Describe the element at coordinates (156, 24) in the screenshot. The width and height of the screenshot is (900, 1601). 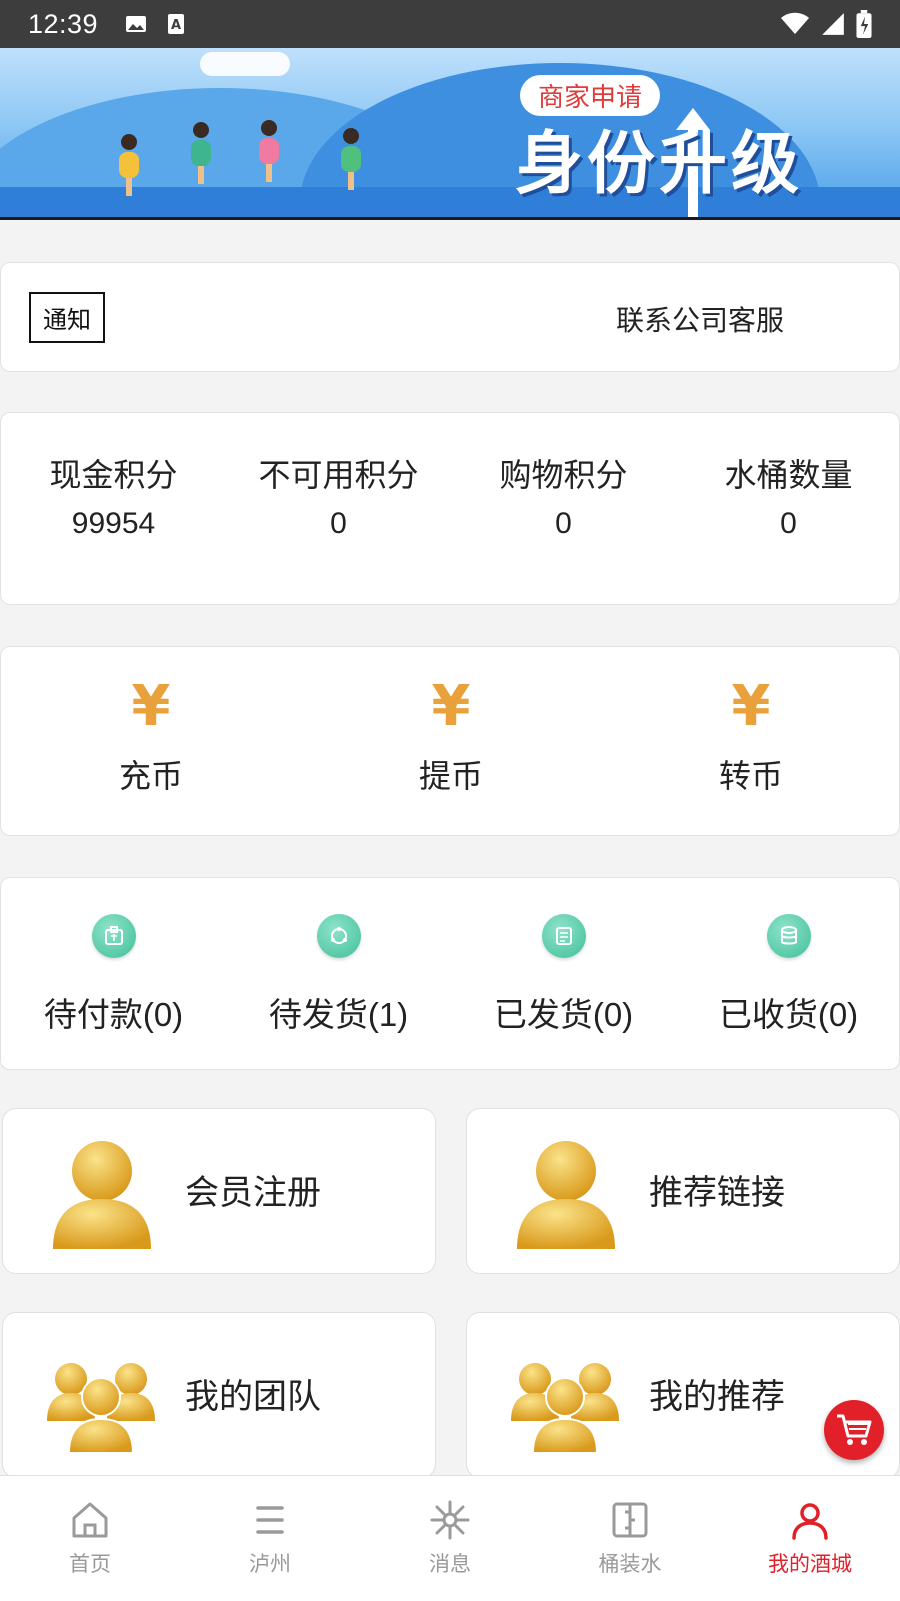
I see `status-icons-left: A` at that location.